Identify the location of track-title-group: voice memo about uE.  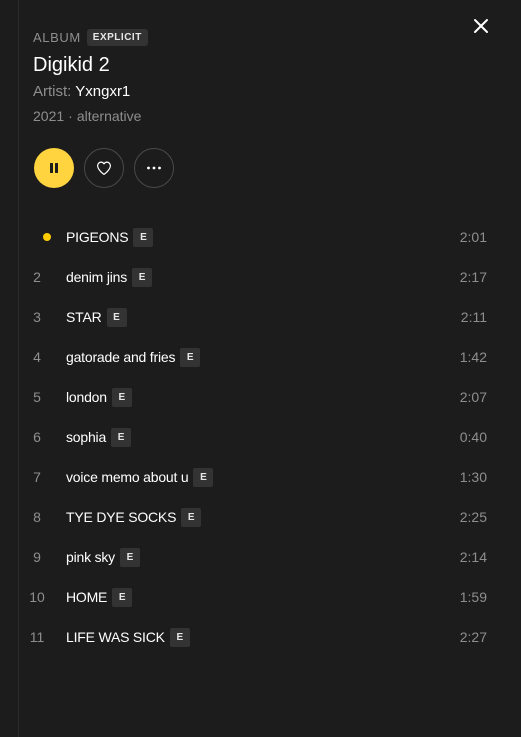
(140, 477).